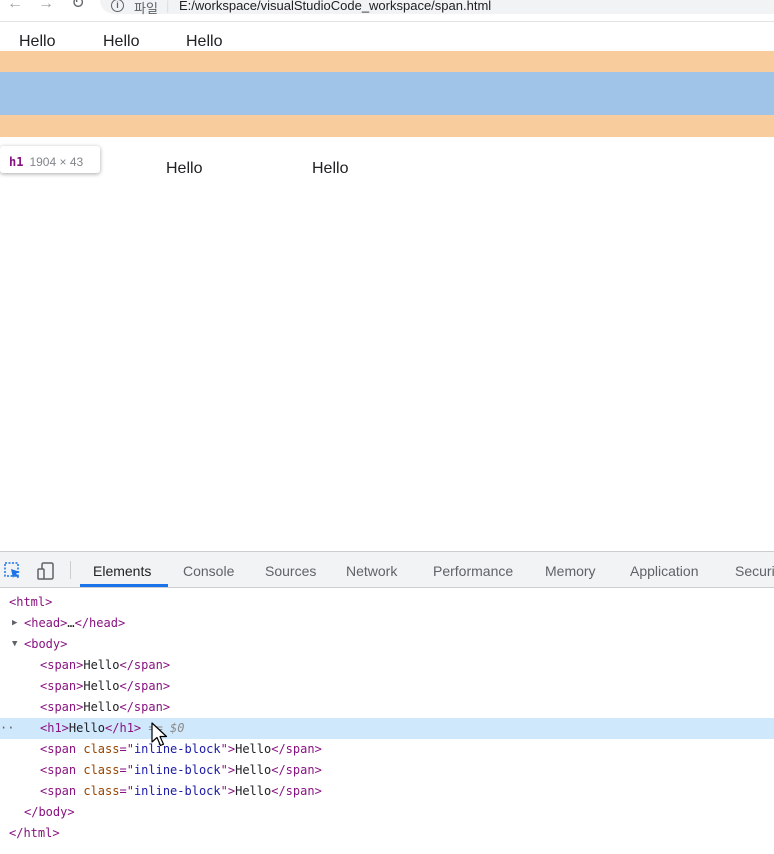 The width and height of the screenshot is (774, 854). I want to click on dom-node-body: ▼ <body>, so click(387, 644).